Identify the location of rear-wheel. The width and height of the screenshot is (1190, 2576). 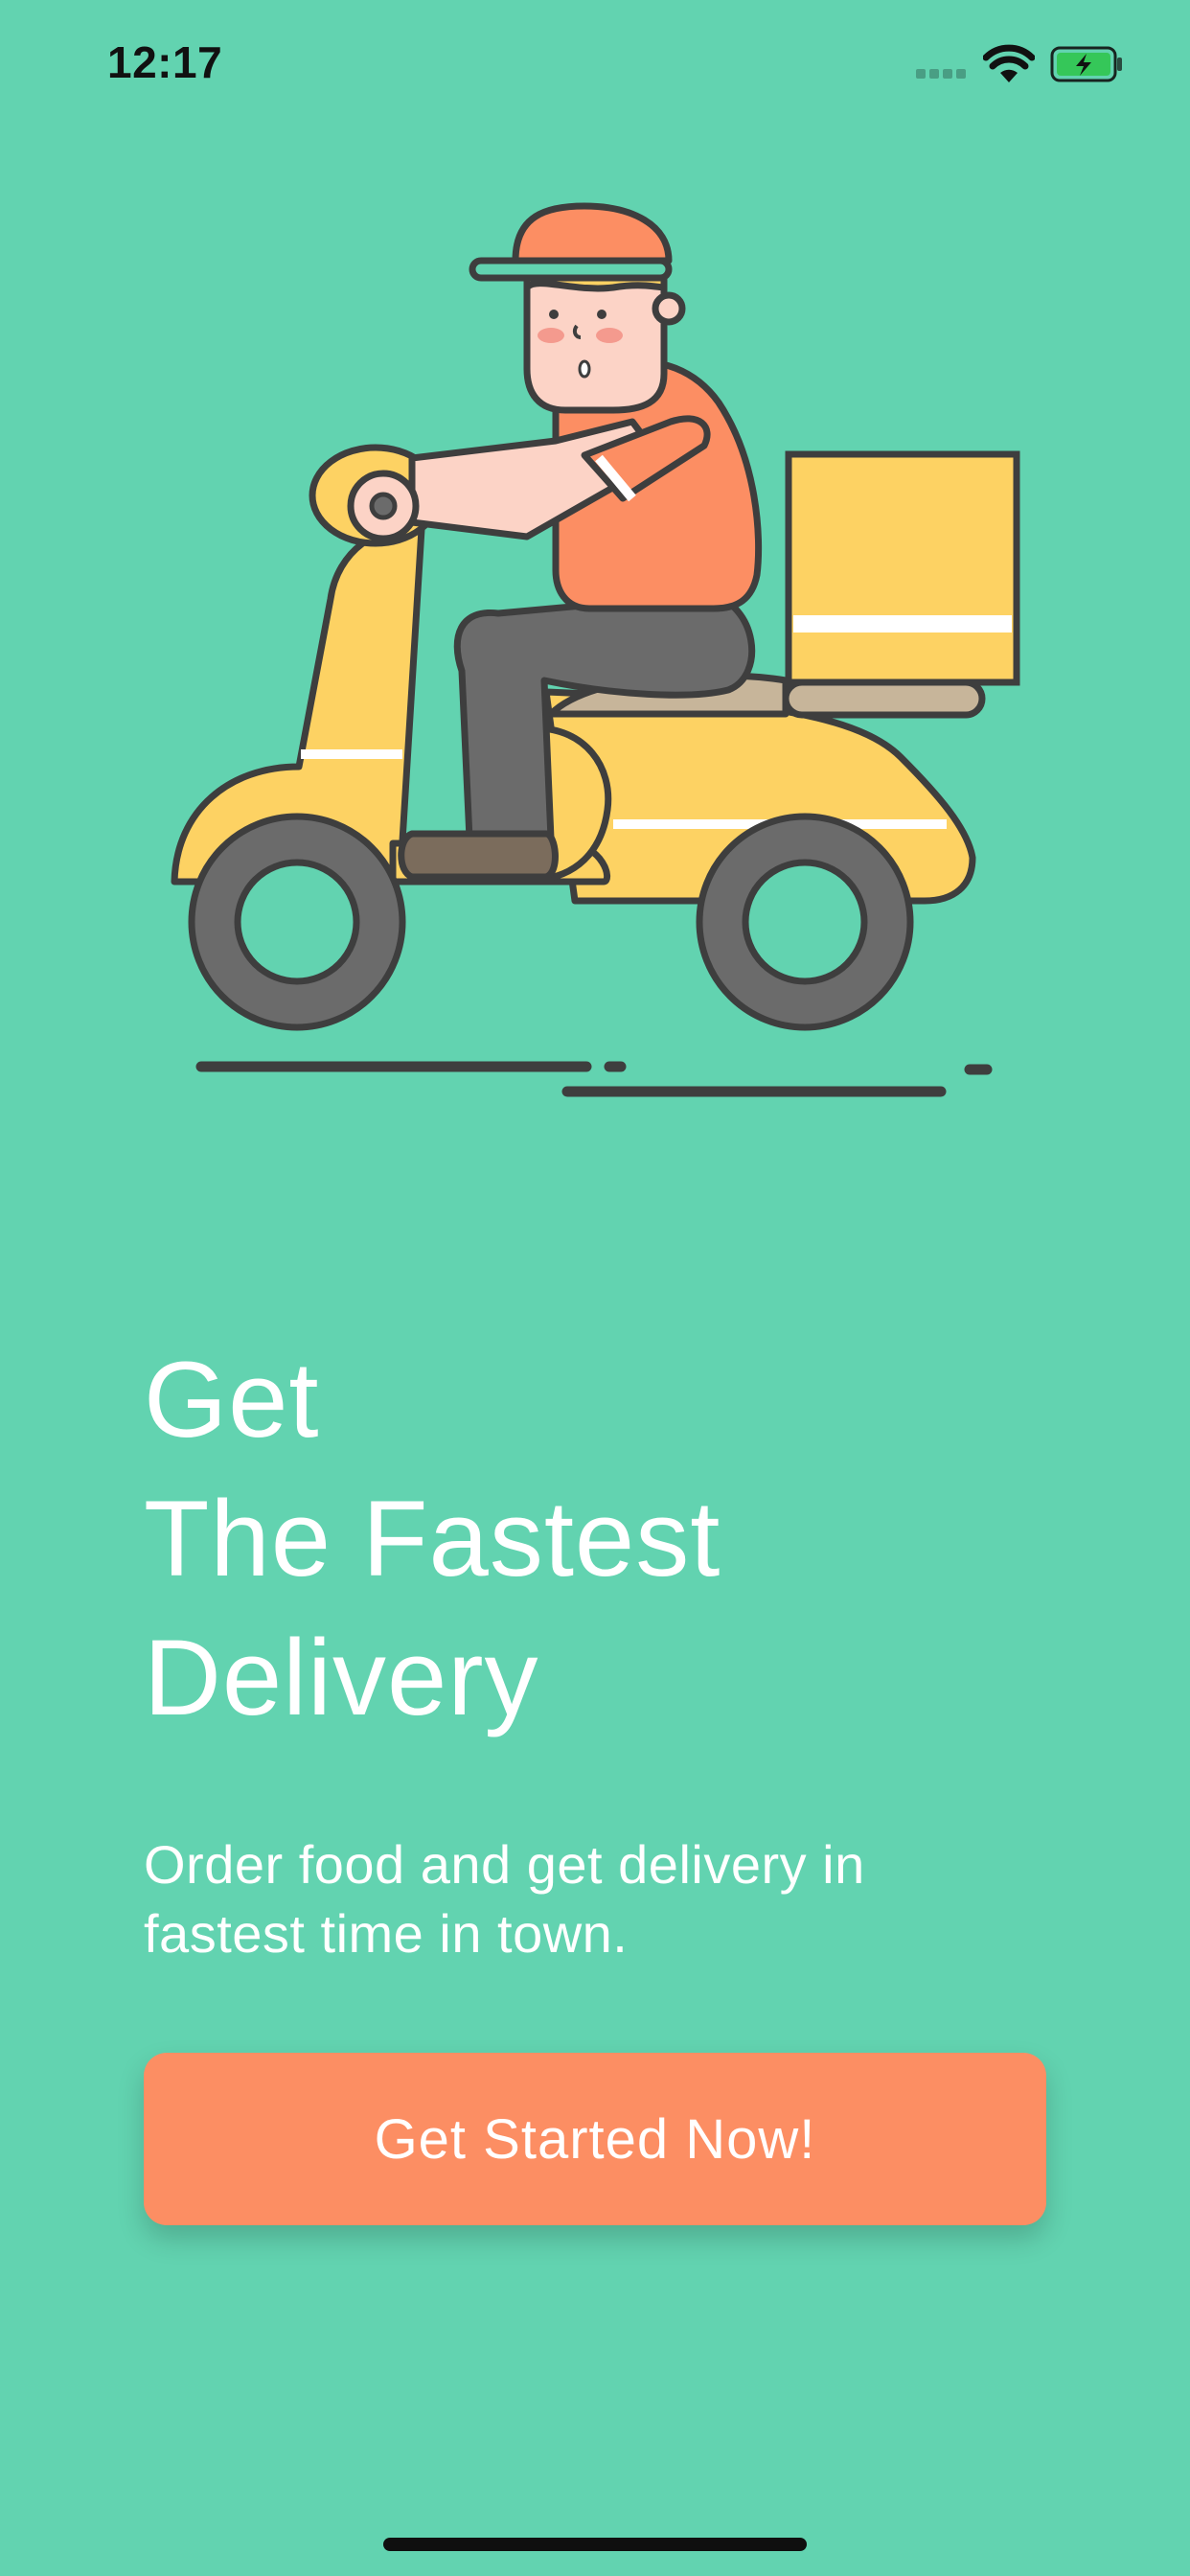
(805, 922).